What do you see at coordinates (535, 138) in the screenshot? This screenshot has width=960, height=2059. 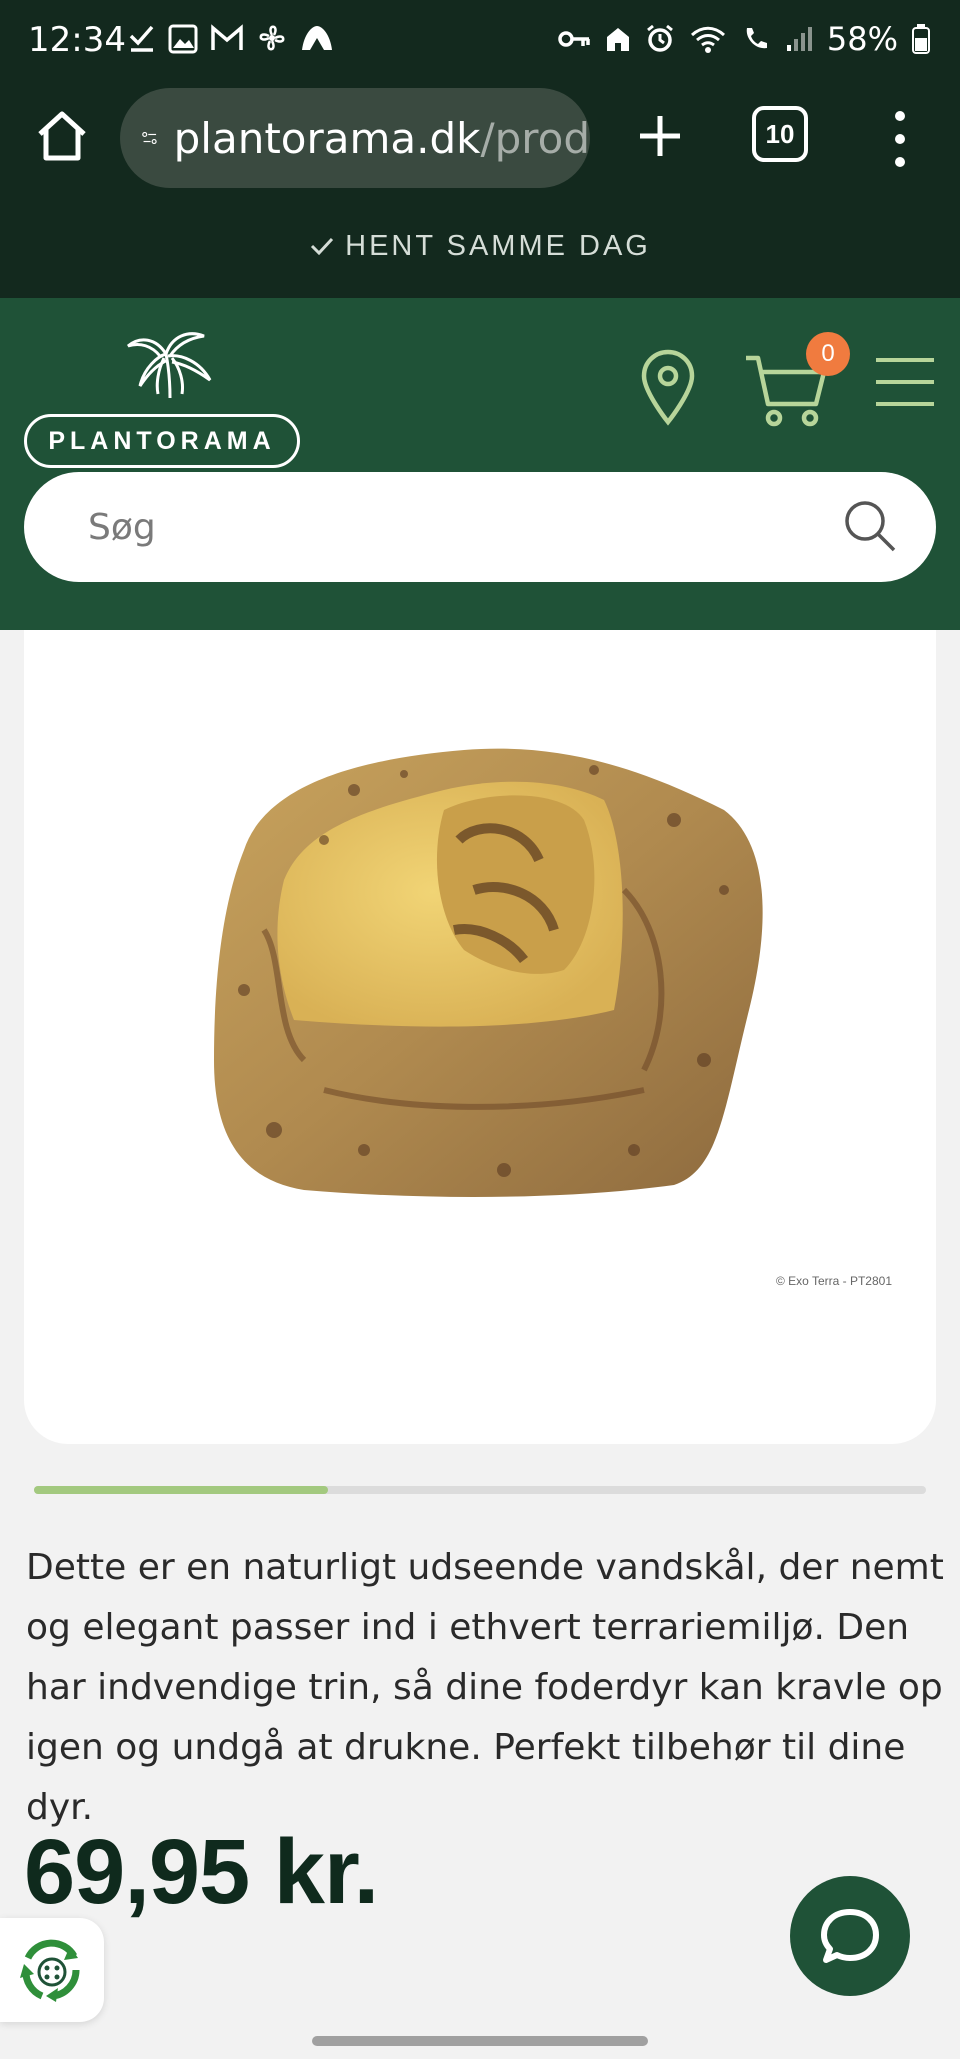 I see `url-path: /prod` at bounding box center [535, 138].